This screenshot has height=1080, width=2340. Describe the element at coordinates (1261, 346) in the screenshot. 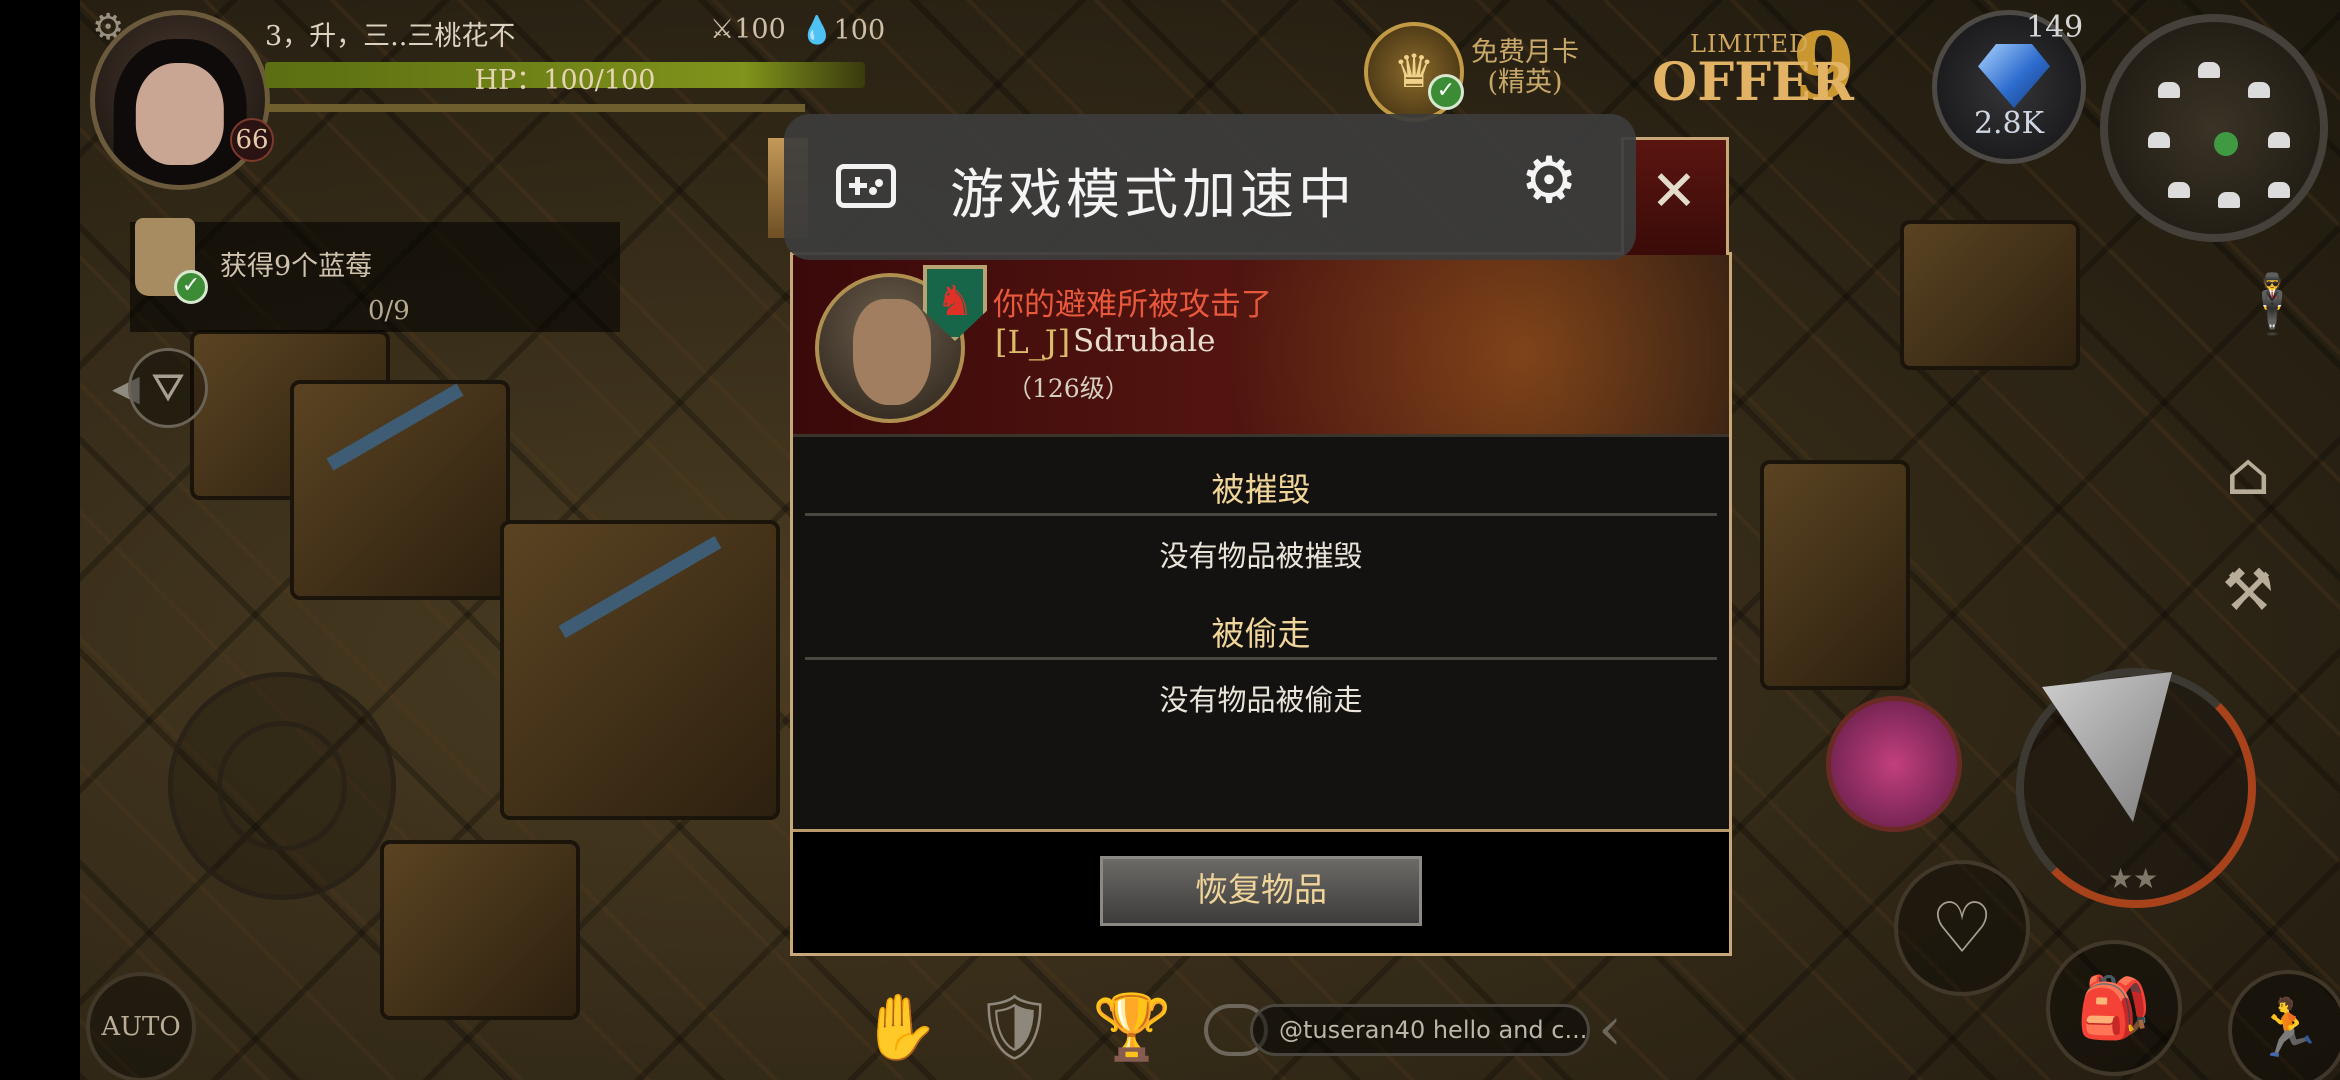

I see `attacker-header: ♞ 你的避难所被攻击了 [L_J] Sdrubale （126级）` at that location.